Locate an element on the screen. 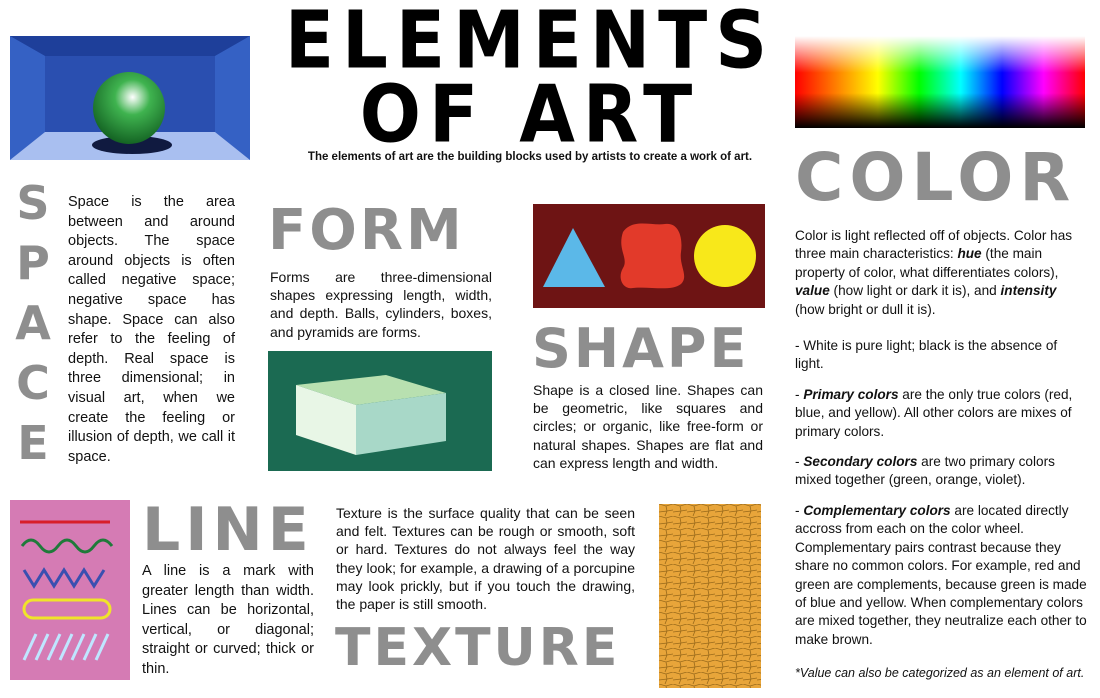 Image resolution: width=1100 pixels, height=698 pixels. space-letter-e: E is located at coordinates (33, 443).